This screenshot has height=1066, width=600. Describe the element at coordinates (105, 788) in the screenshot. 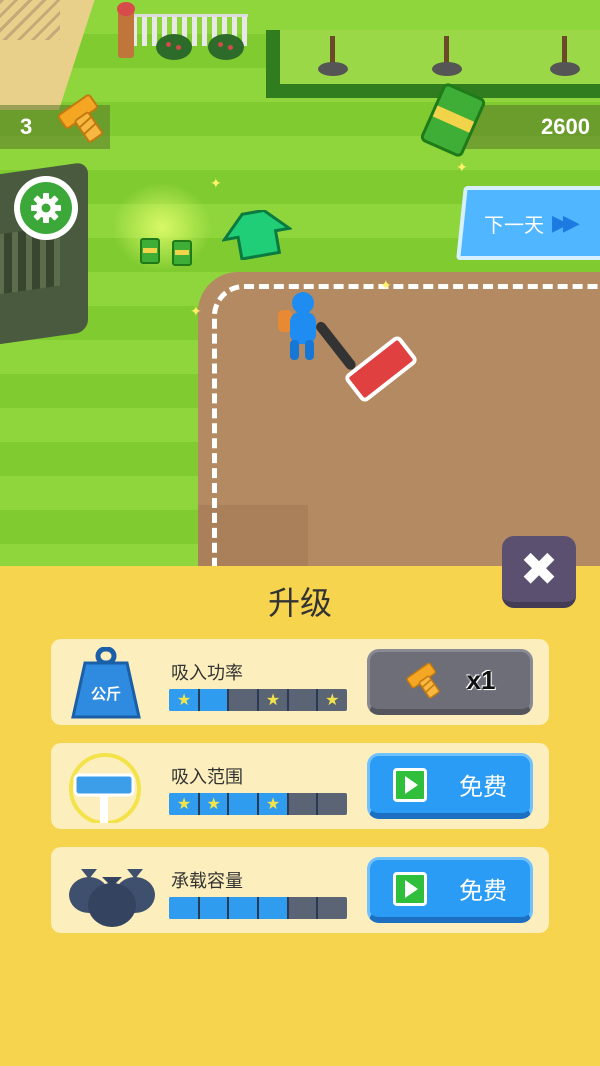

I see `vacuum-head-icon` at that location.